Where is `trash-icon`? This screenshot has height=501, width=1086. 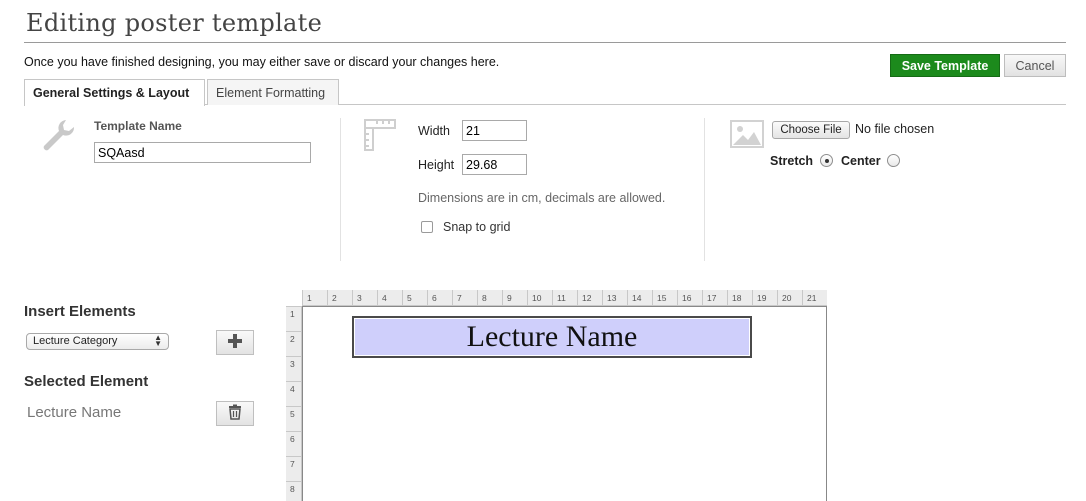
trash-icon is located at coordinates (235, 413).